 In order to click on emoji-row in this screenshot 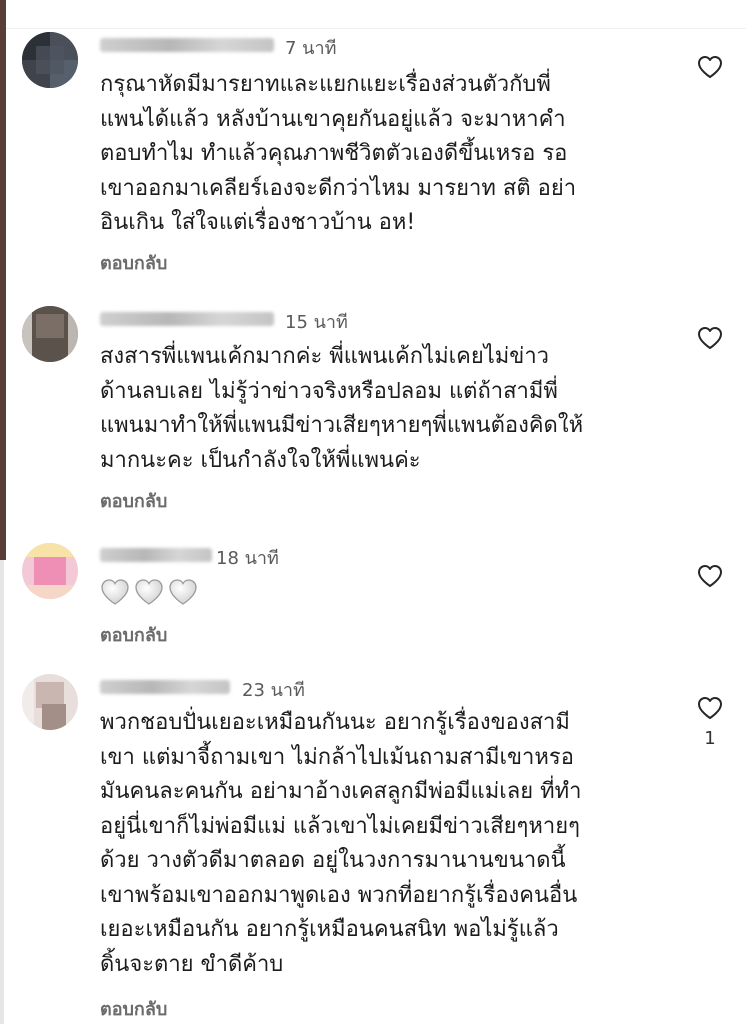, I will do `click(149, 592)`.